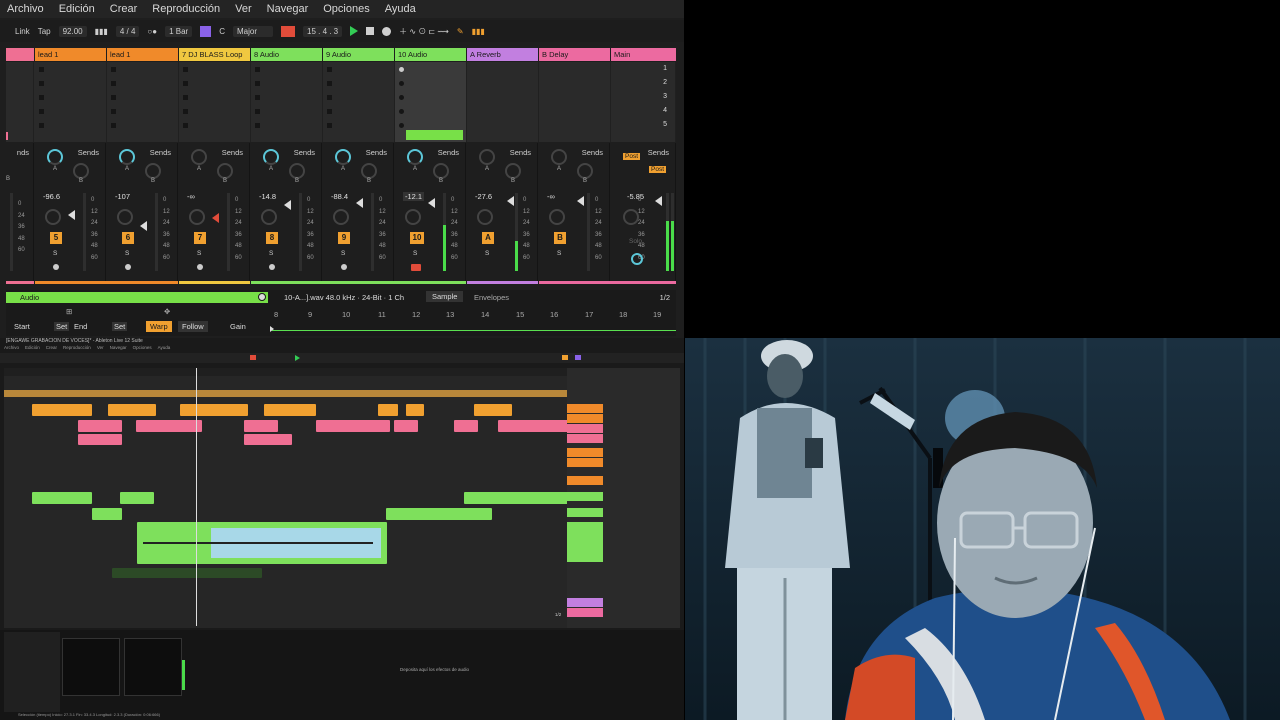 The width and height of the screenshot is (1280, 720). What do you see at coordinates (142, 54) in the screenshot?
I see `track-header-lead-1b: lead 1` at bounding box center [142, 54].